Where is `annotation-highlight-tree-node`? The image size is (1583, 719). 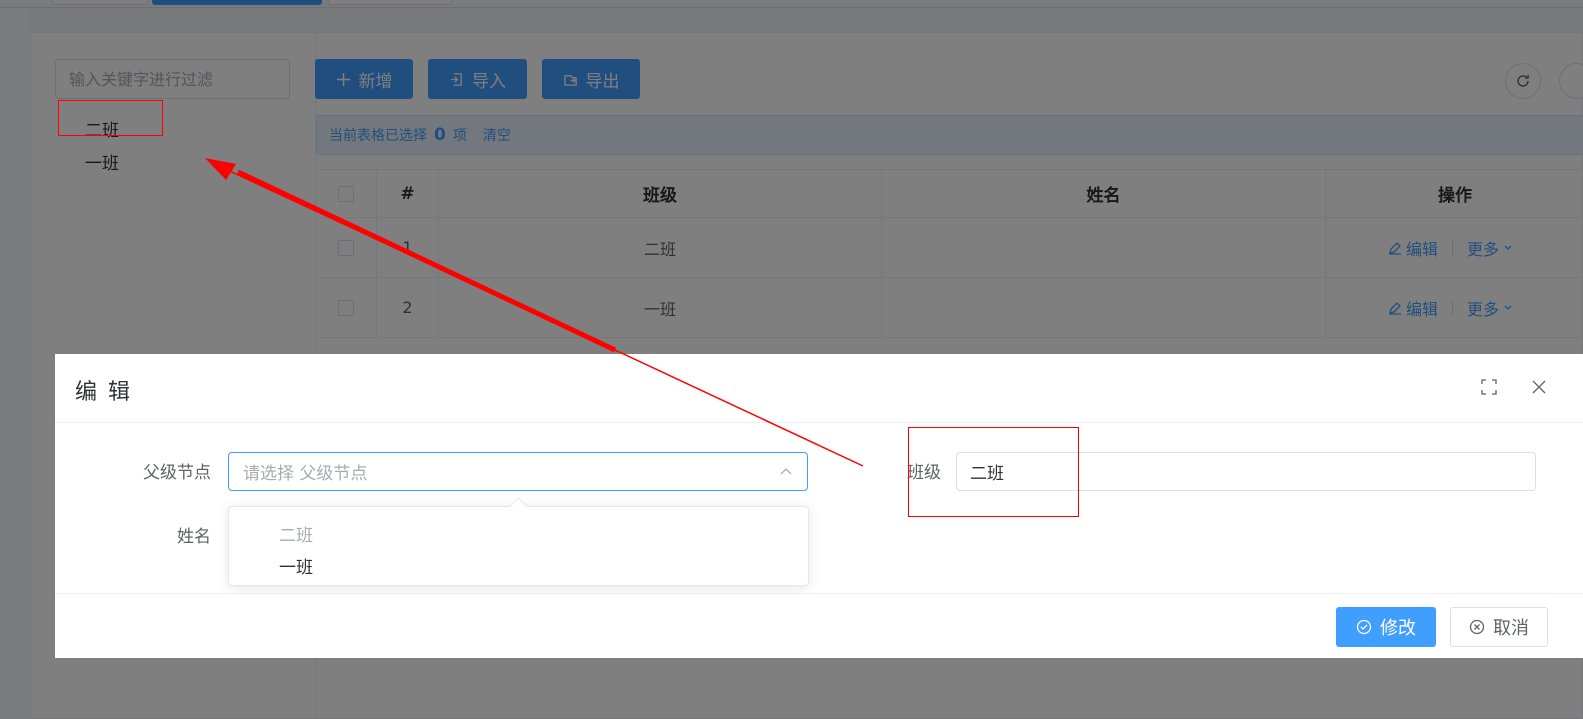
annotation-highlight-tree-node is located at coordinates (110, 118).